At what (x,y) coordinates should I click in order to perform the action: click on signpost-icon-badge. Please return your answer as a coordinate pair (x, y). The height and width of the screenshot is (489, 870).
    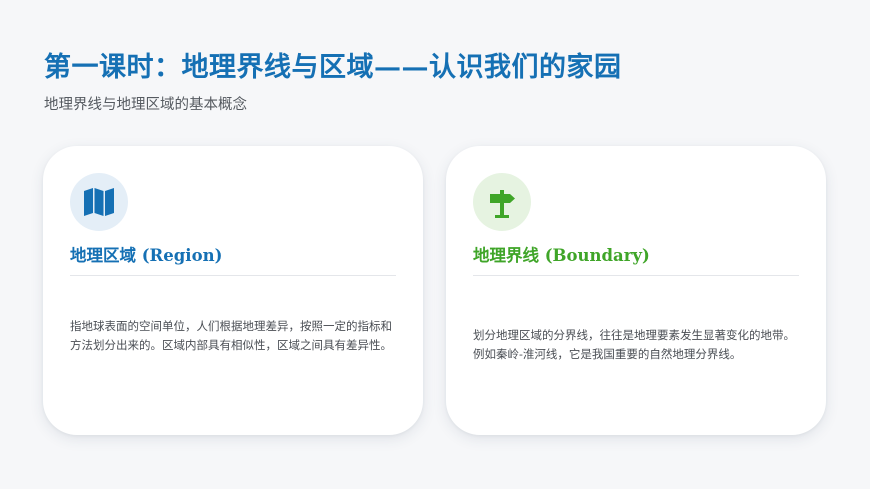
    Looking at the image, I should click on (502, 202).